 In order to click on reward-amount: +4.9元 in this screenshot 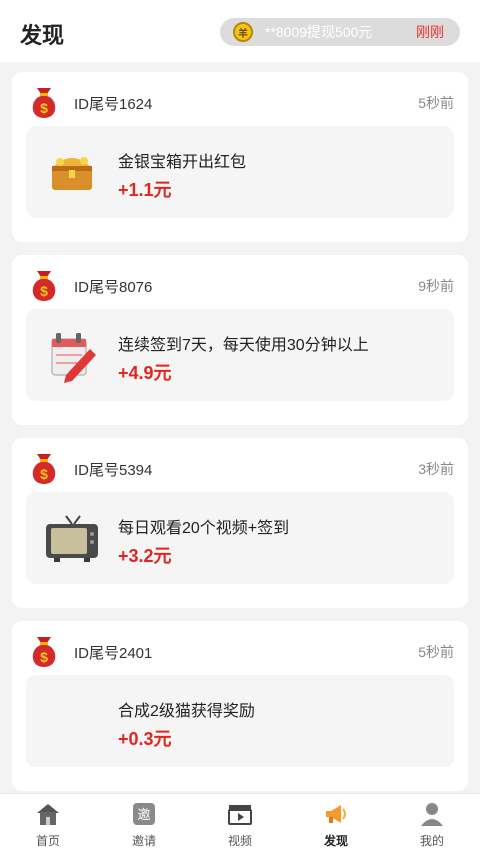, I will do `click(145, 373)`.